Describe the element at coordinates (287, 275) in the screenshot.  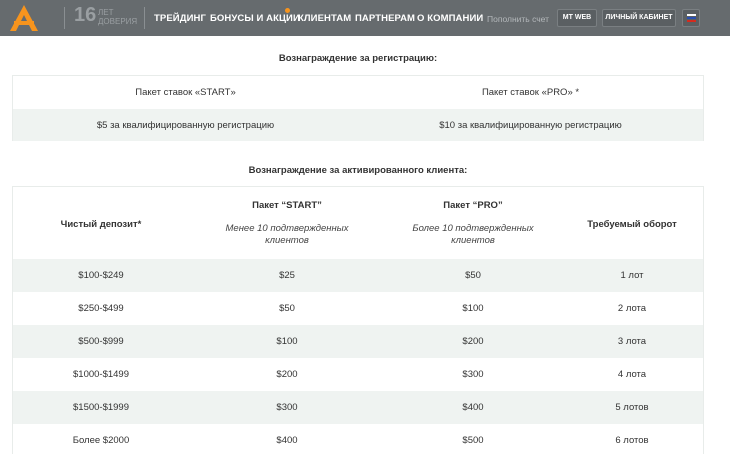
I see `cell-start: $25` at that location.